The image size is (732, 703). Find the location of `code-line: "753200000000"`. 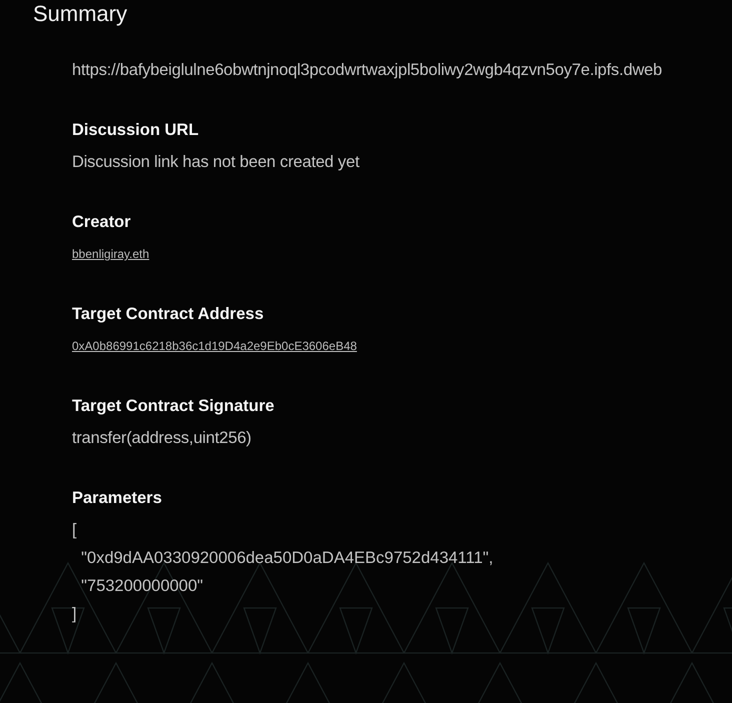

code-line: "753200000000" is located at coordinates (142, 586).